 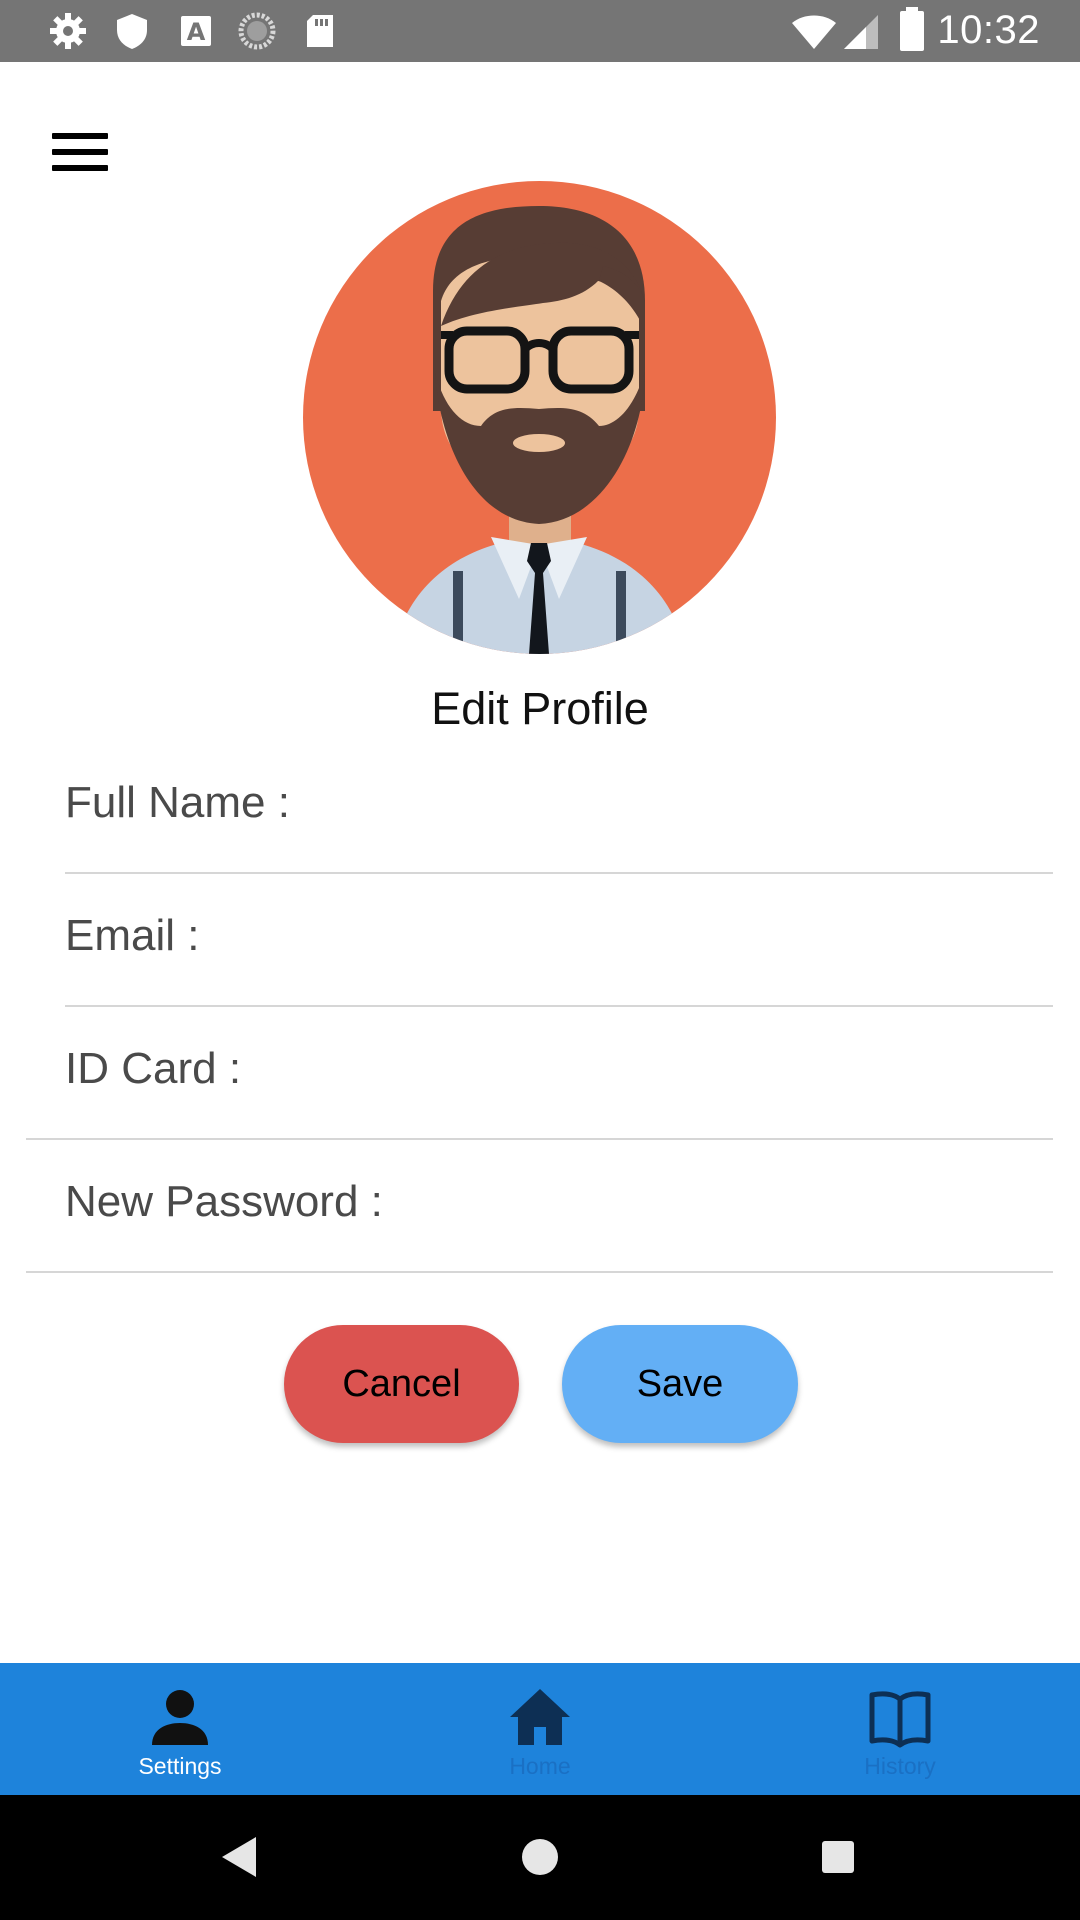 I want to click on nav-label-history: History, so click(x=900, y=1766).